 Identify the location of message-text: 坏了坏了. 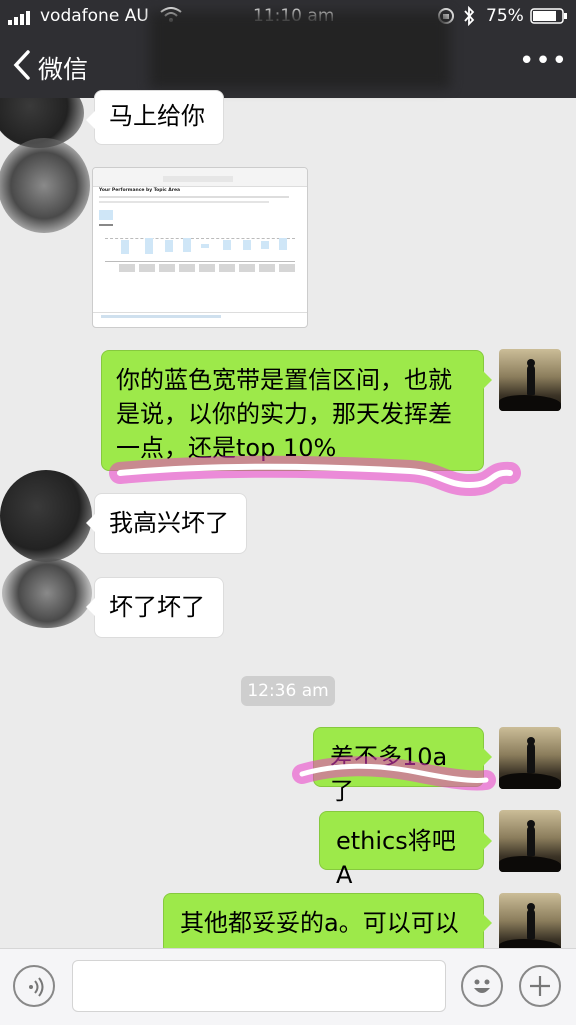
(157, 607).